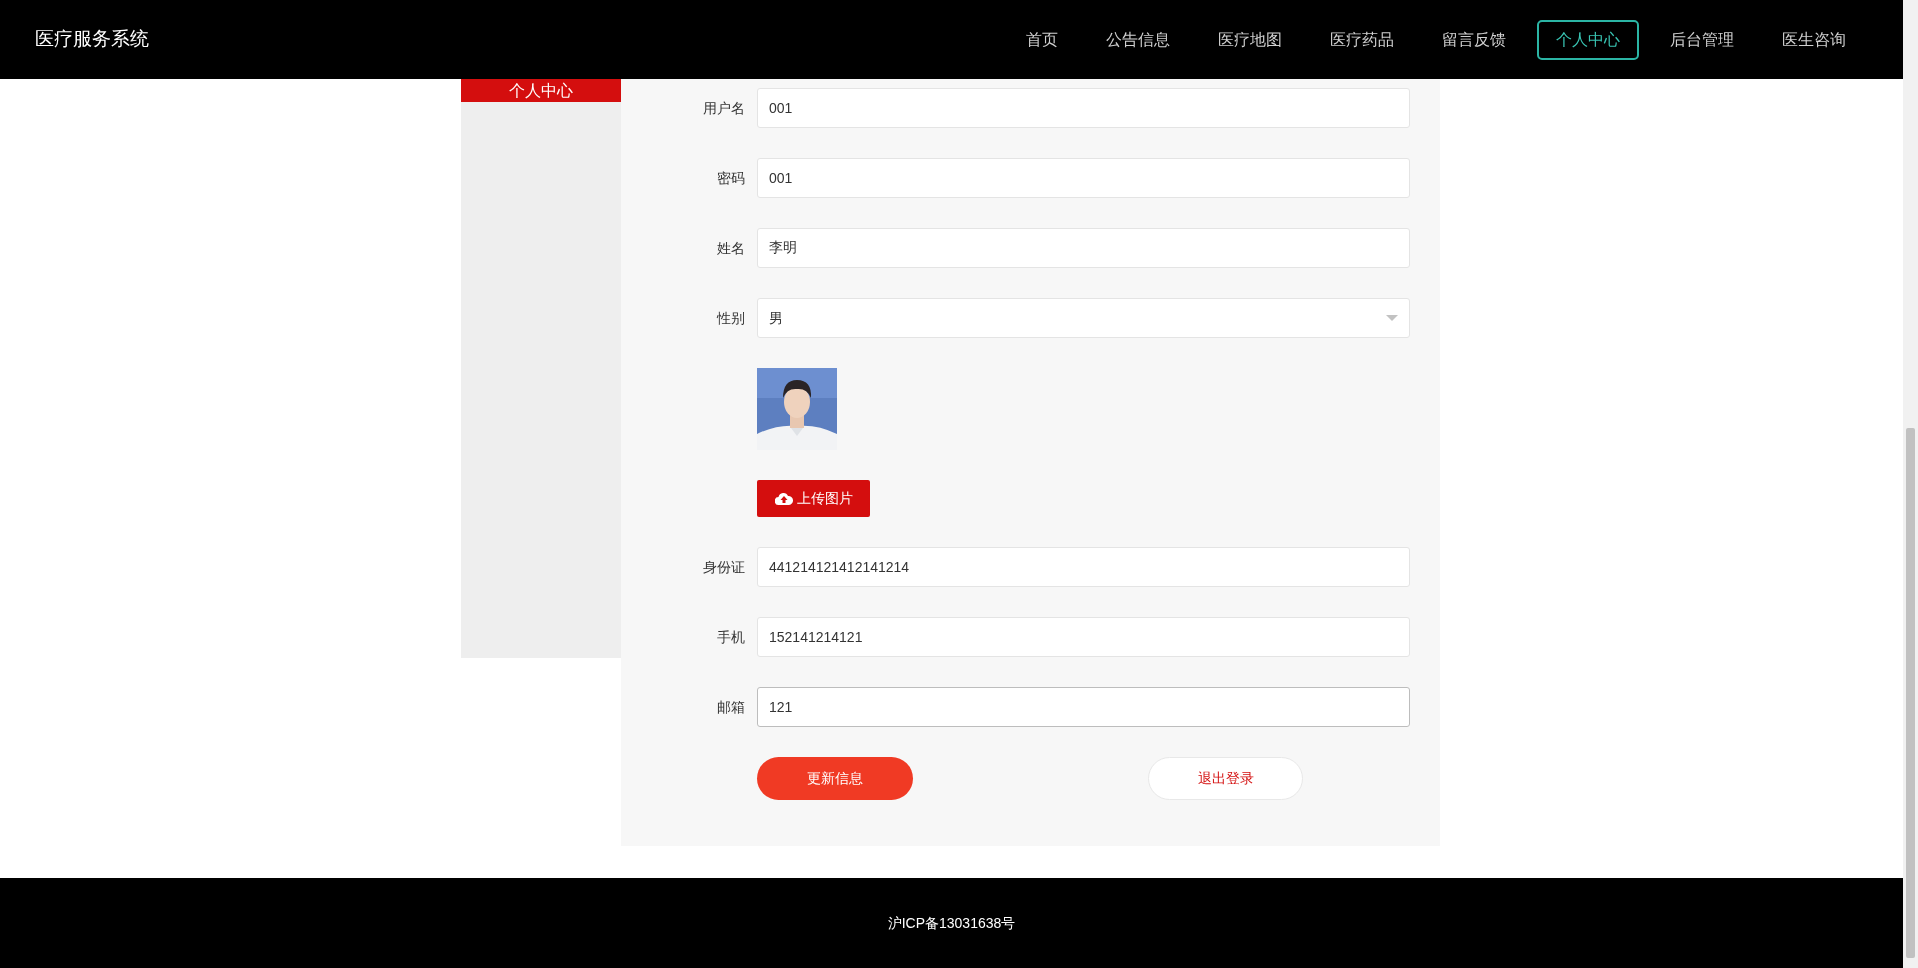 This screenshot has width=1918, height=968. What do you see at coordinates (1814, 39) in the screenshot?
I see `nav-link: 医生咨询` at bounding box center [1814, 39].